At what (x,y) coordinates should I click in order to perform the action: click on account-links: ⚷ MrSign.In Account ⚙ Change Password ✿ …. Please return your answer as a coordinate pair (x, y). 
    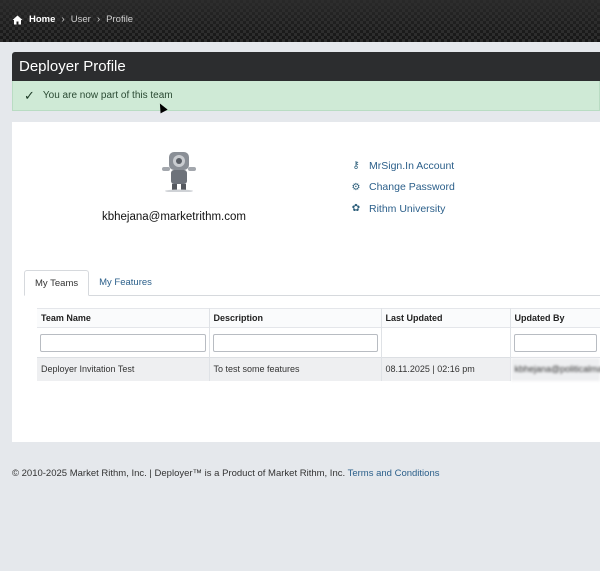
    Looking at the image, I should click on (403, 187).